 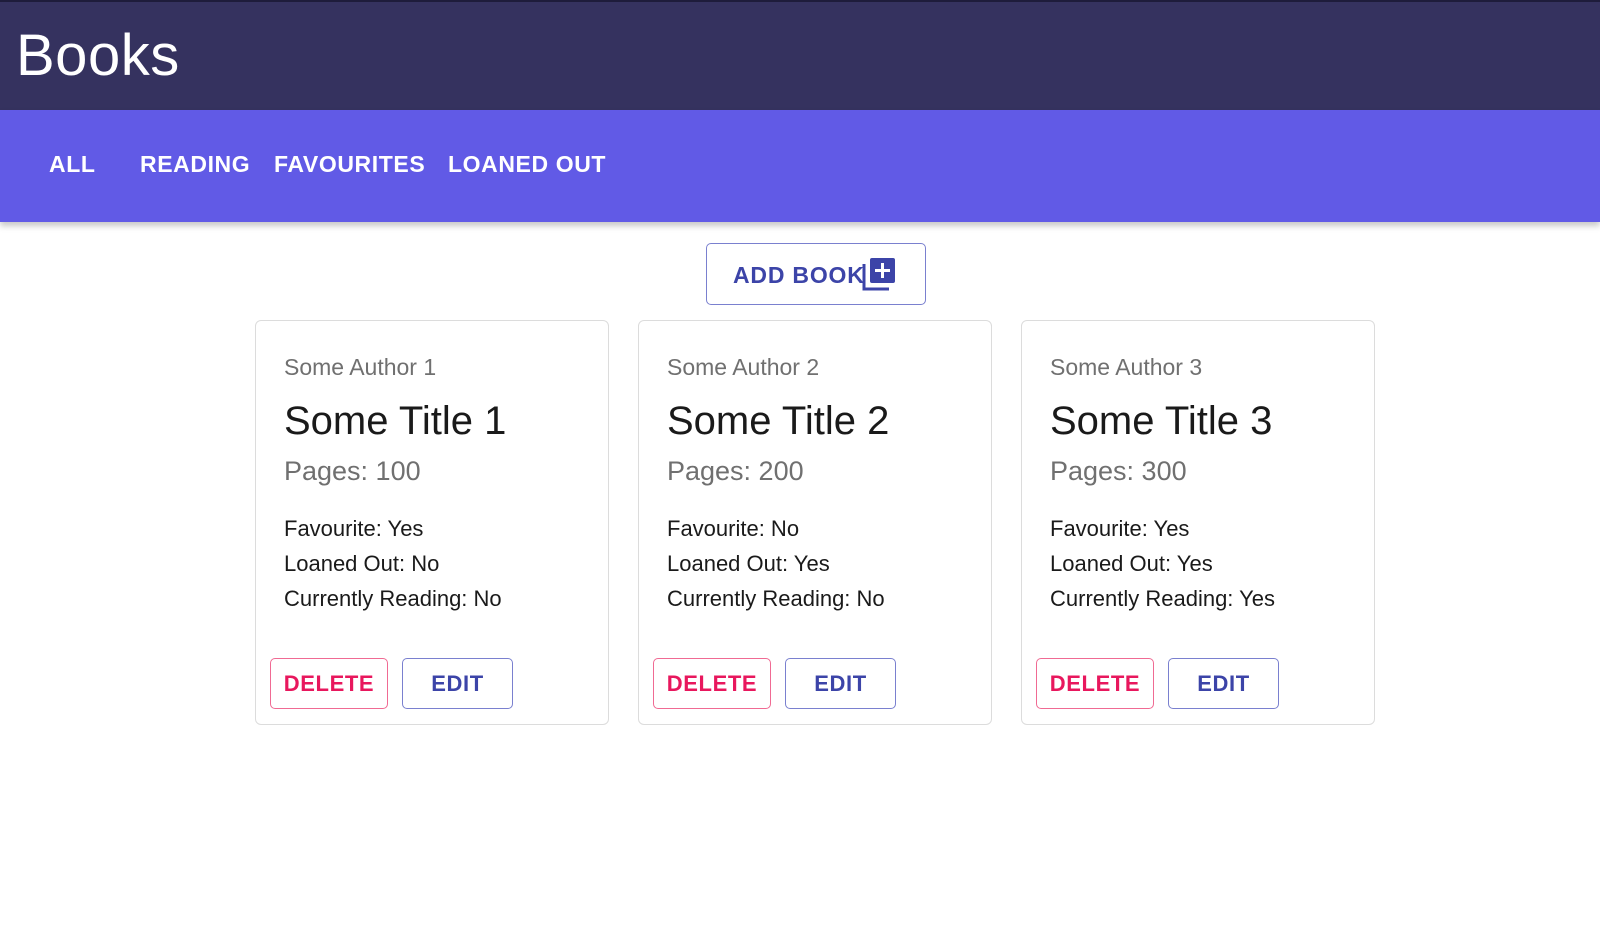 What do you see at coordinates (349, 164) in the screenshot?
I see `tab-favourites: FAVOURITES` at bounding box center [349, 164].